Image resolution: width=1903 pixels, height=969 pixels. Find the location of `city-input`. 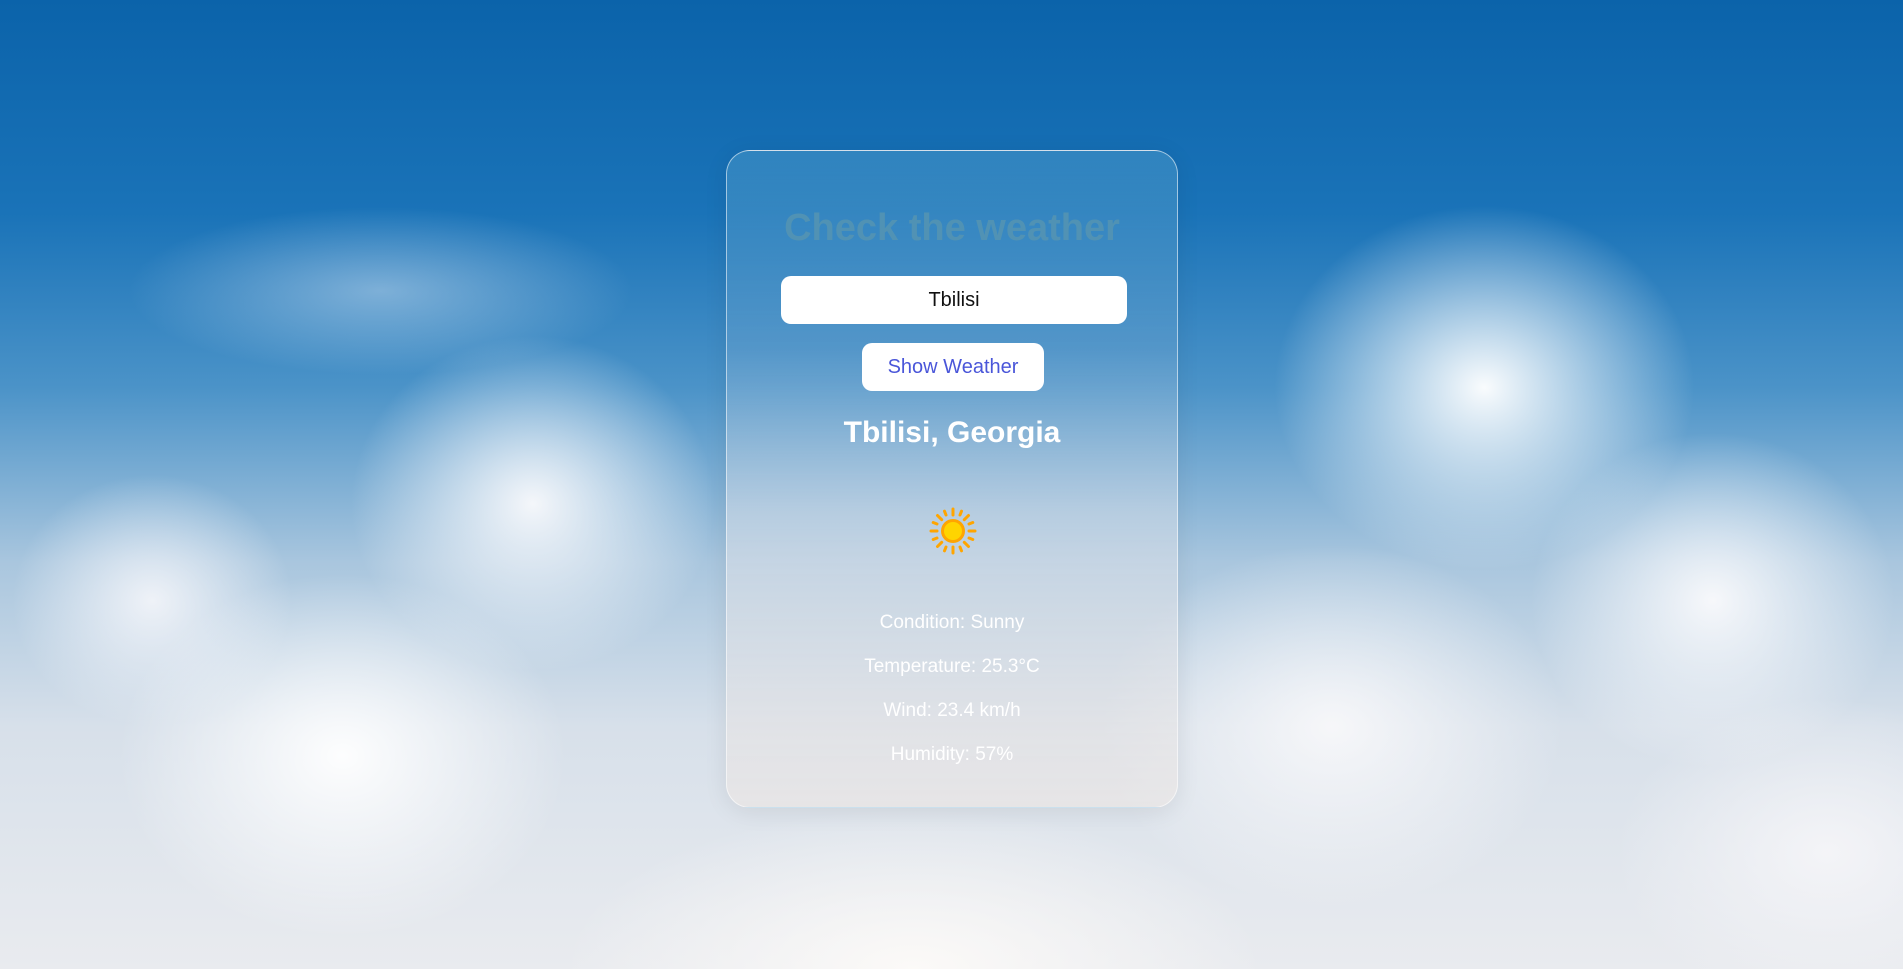

city-input is located at coordinates (954, 300).